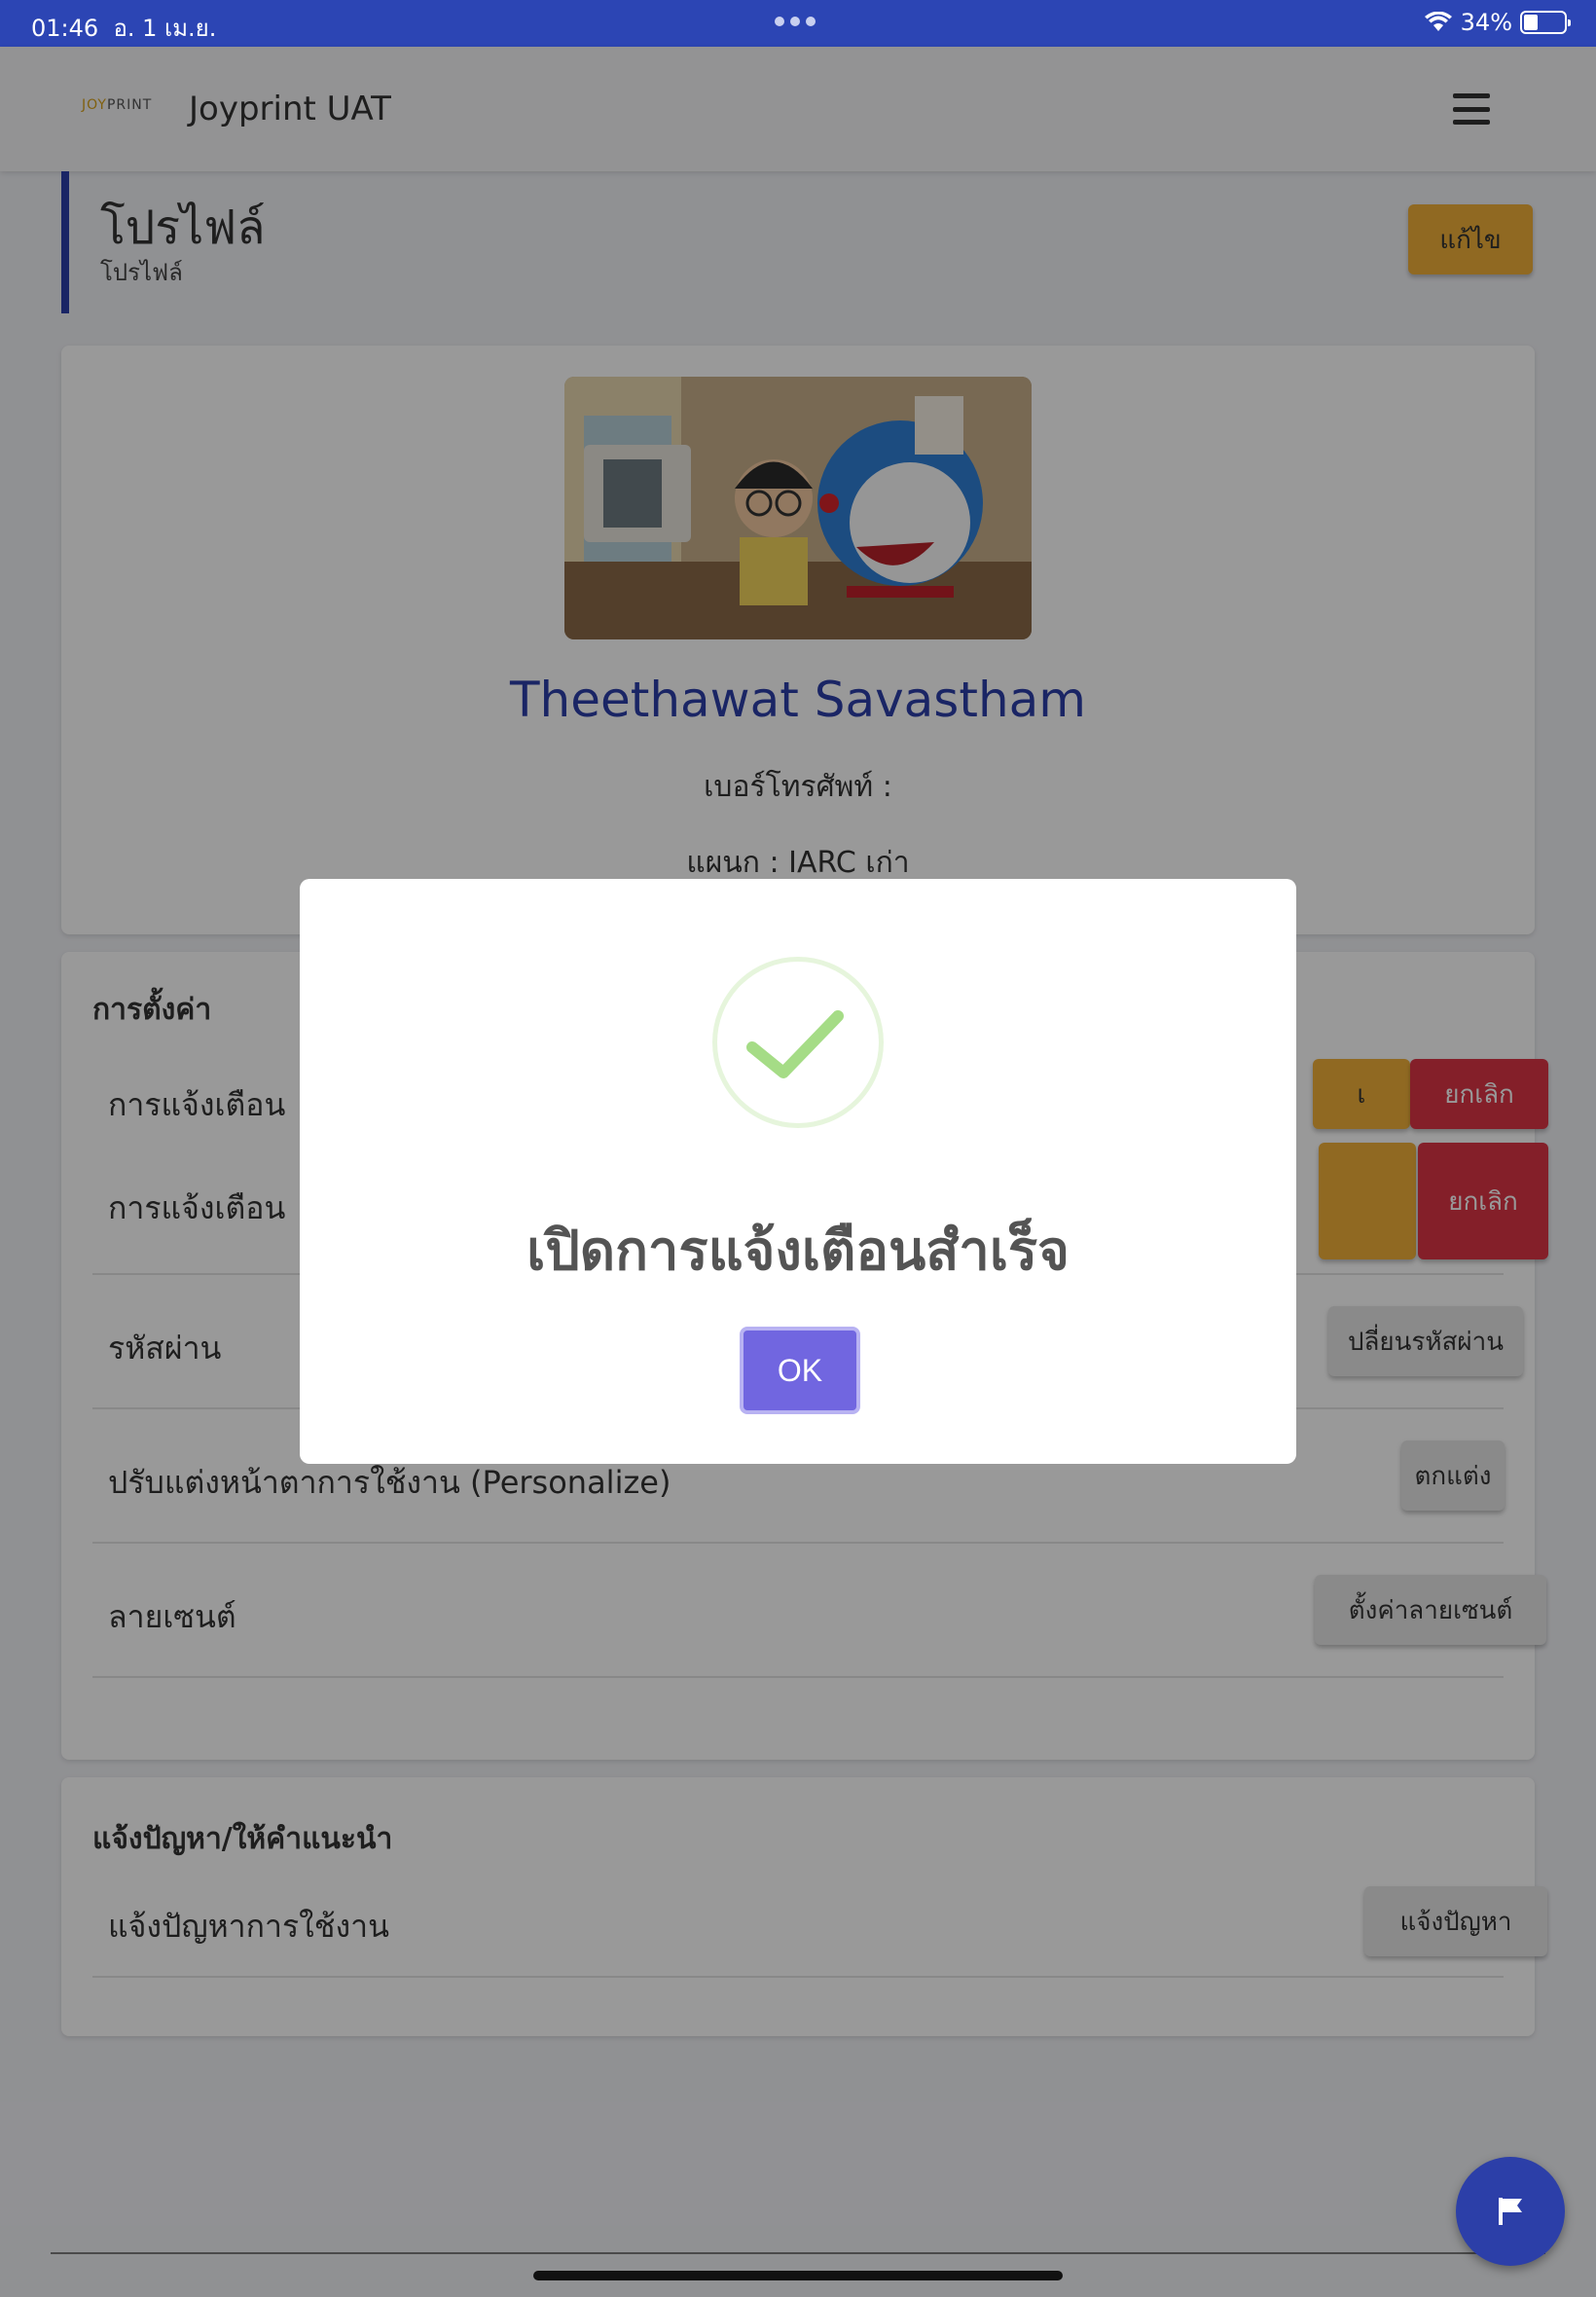 The height and width of the screenshot is (2297, 1596). Describe the element at coordinates (800, 1370) in the screenshot. I see `ok-button: OK` at that location.